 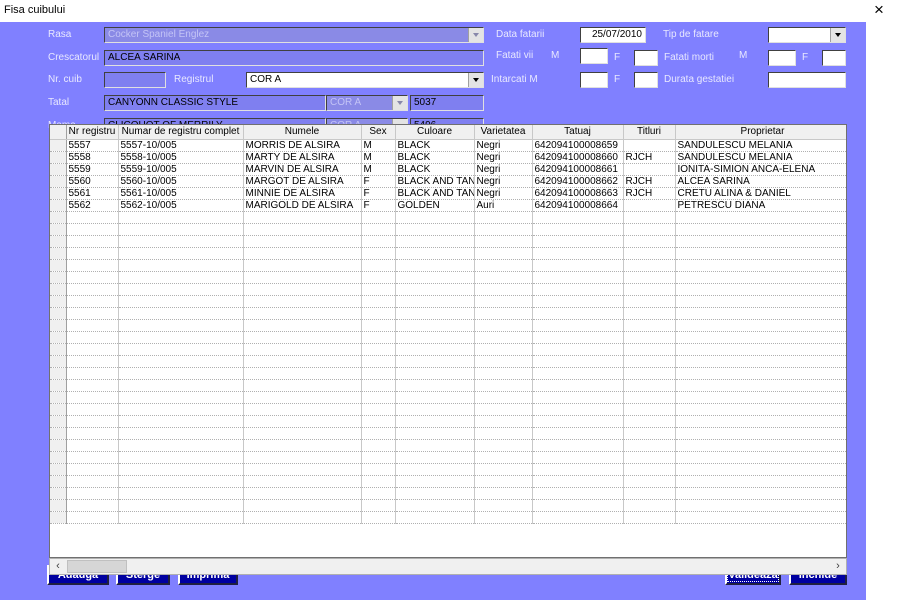 I want to click on durata-field, so click(x=807, y=80).